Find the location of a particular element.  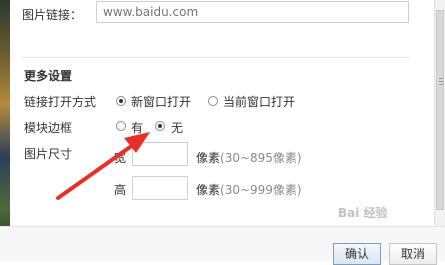

radio-current-window-label: 当前窗口打开 is located at coordinates (259, 101).